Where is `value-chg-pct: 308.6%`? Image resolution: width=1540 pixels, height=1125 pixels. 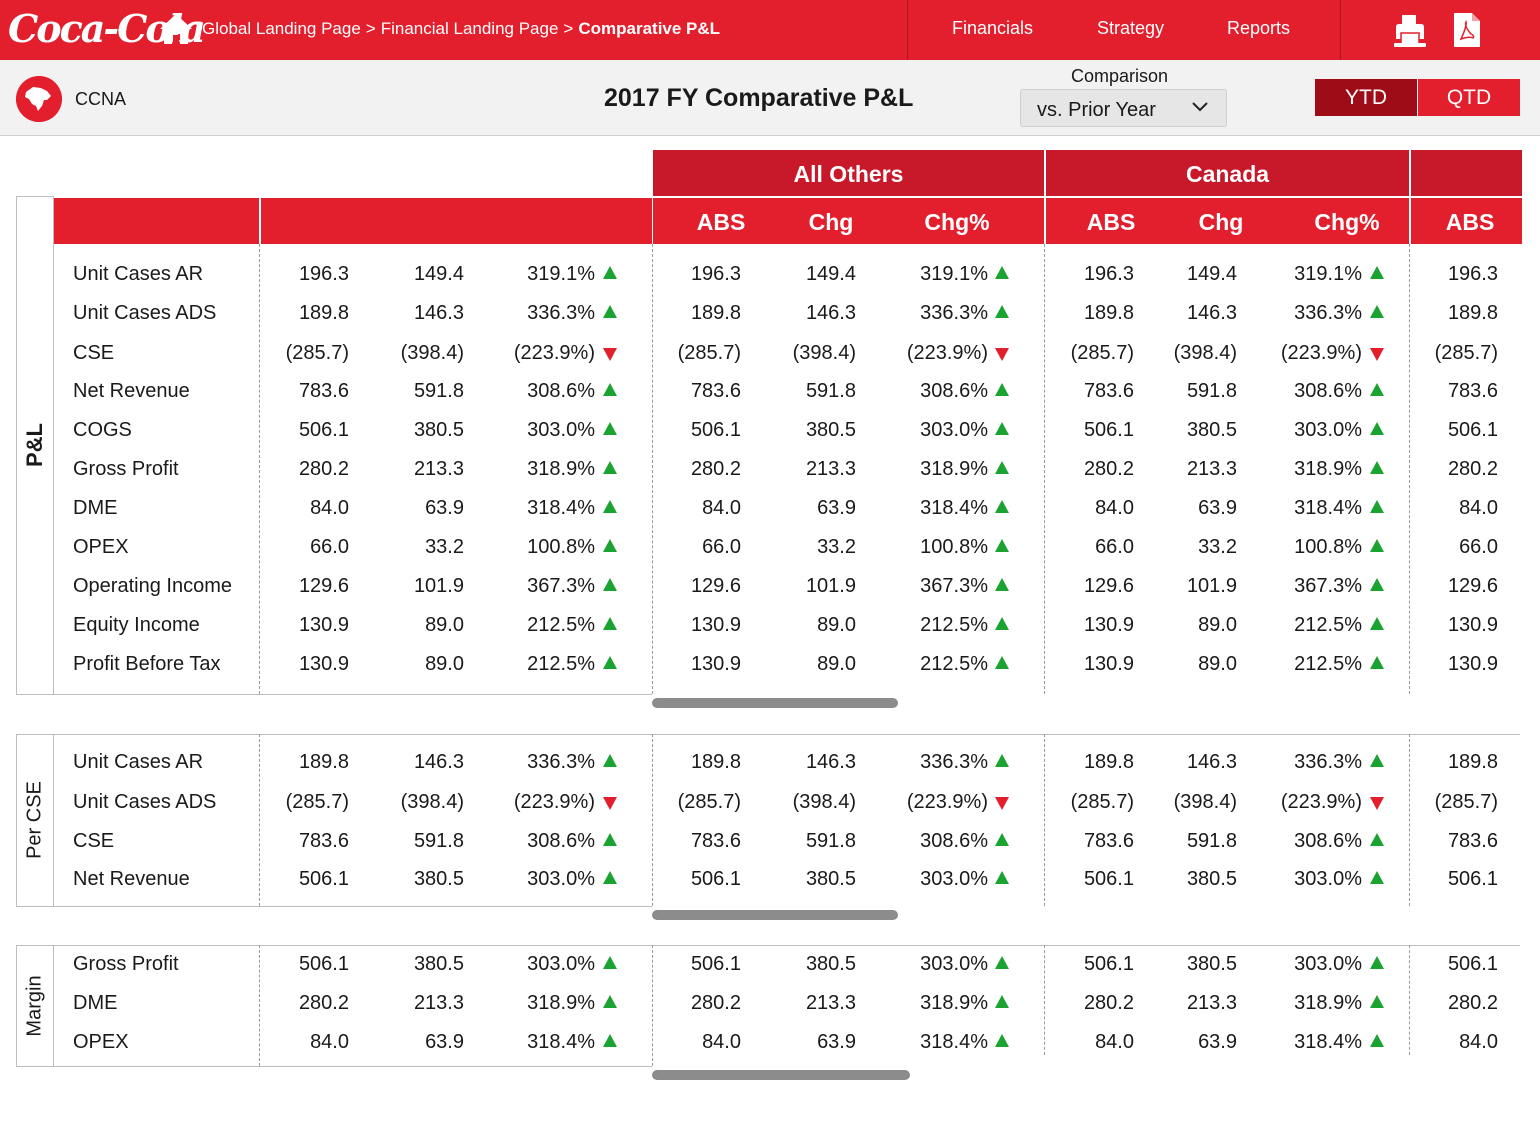
value-chg-pct: 308.6% is located at coordinates (561, 841).